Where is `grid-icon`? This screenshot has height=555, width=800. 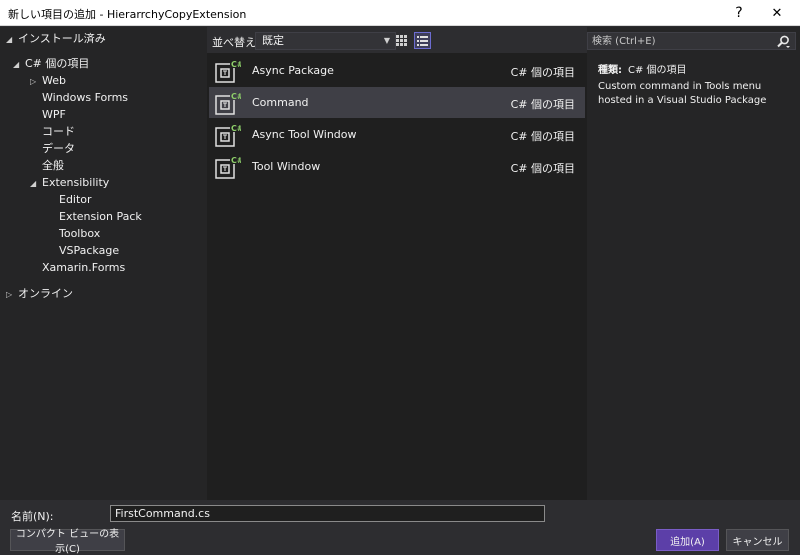
grid-icon is located at coordinates (401, 40).